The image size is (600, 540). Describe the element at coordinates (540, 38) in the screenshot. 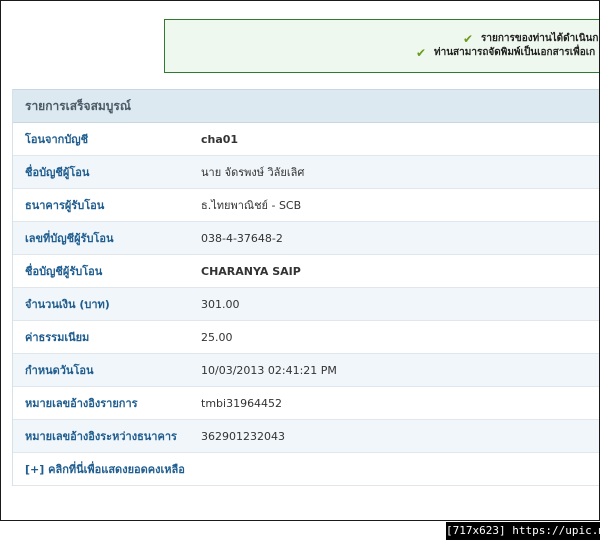

I see `success-text-1: รายการของท่านได้ดำเนินก` at that location.